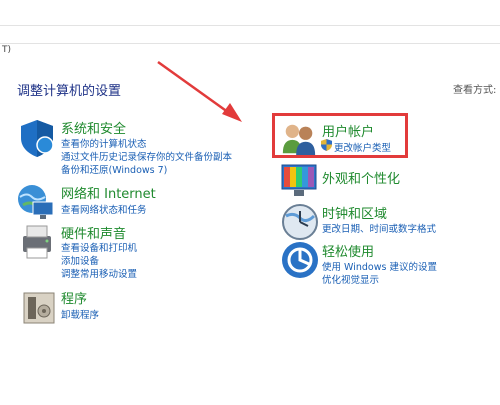 The width and height of the screenshot is (500, 405). I want to click on category-title-network-internet: 网络和 Internet, so click(108, 192).